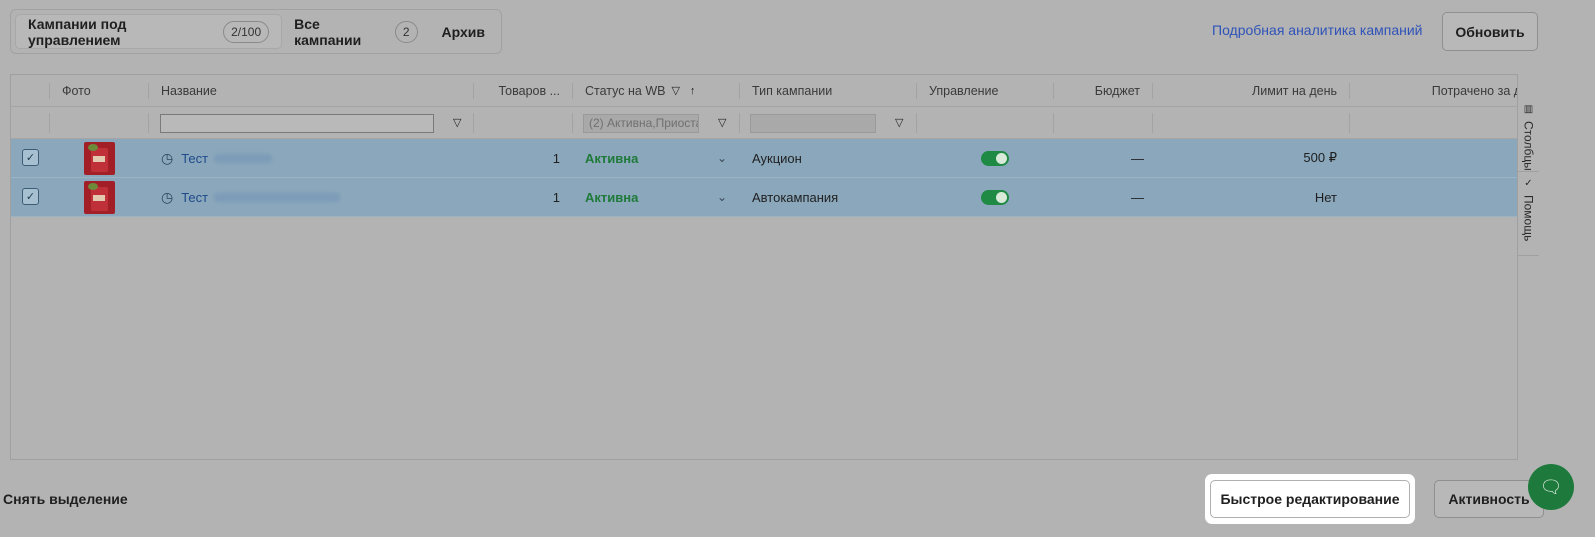 The width and height of the screenshot is (1595, 537). What do you see at coordinates (1528, 146) in the screenshot?
I see `side-tab-label: Столбцы` at bounding box center [1528, 146].